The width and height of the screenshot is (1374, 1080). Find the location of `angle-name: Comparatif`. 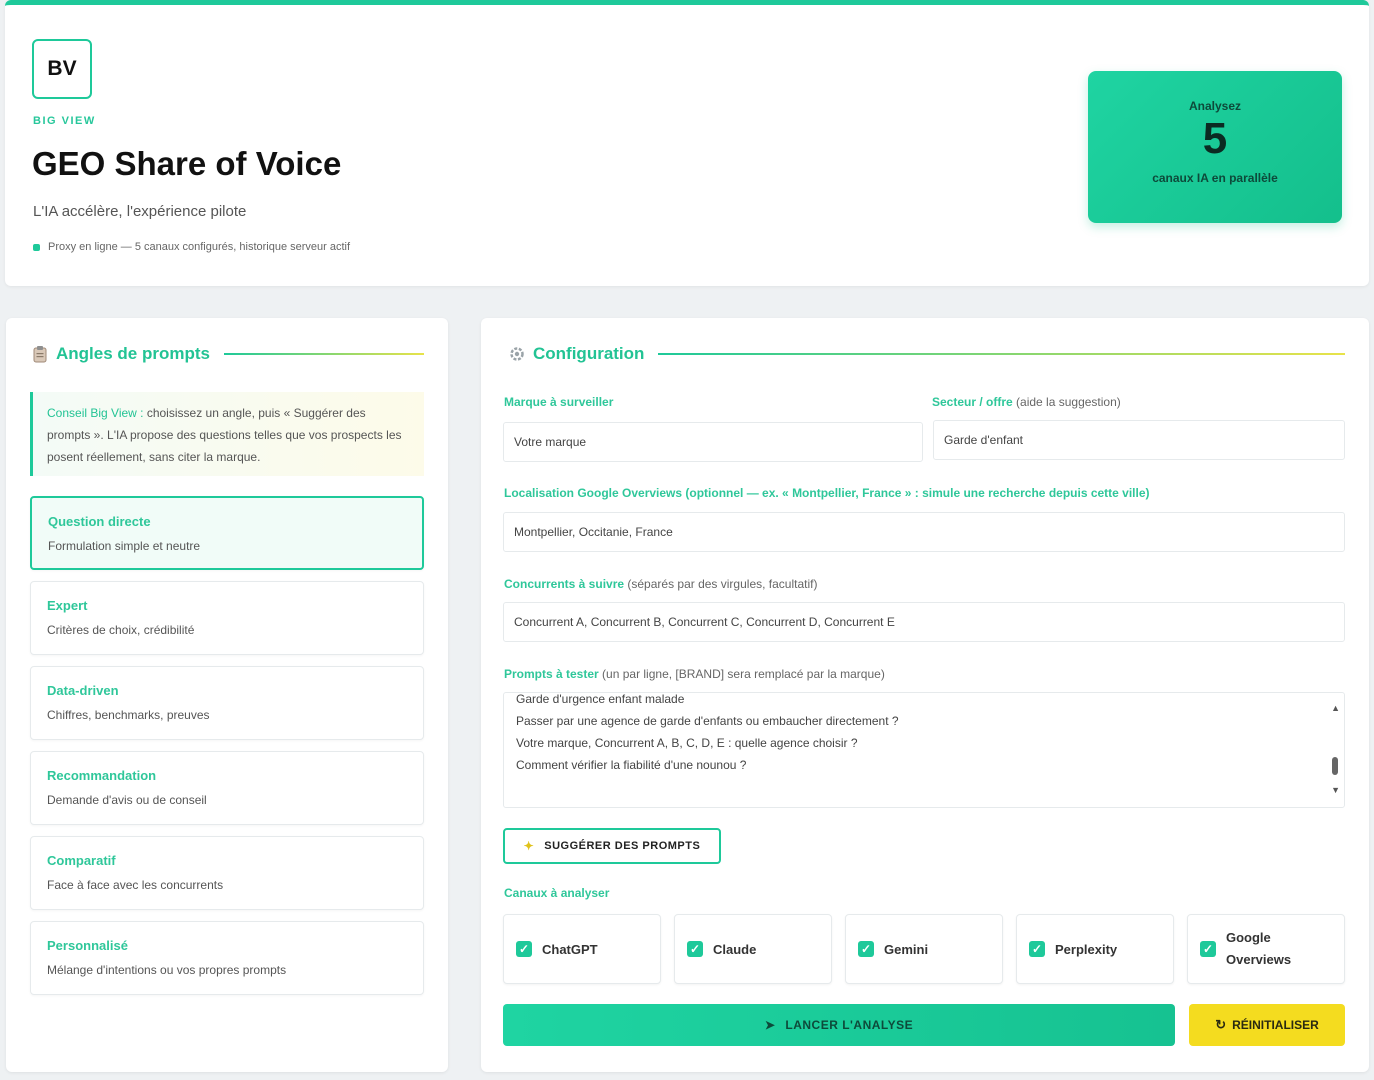

angle-name: Comparatif is located at coordinates (81, 860).